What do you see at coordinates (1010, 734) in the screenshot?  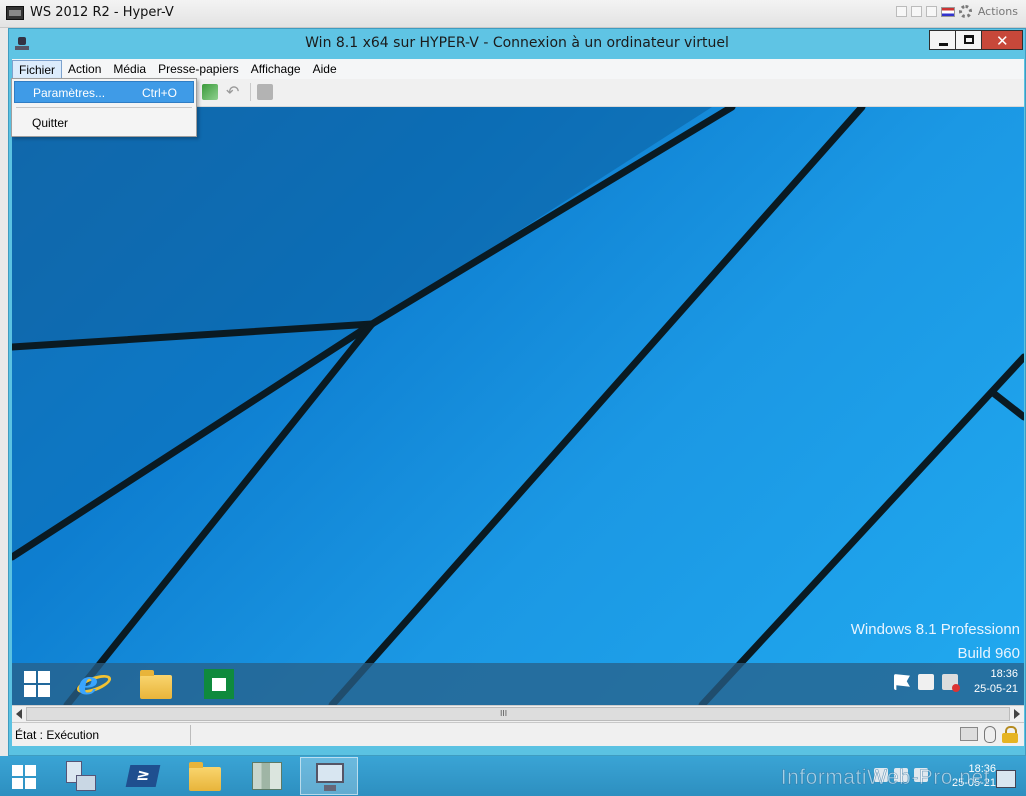 I see `lock-icon` at bounding box center [1010, 734].